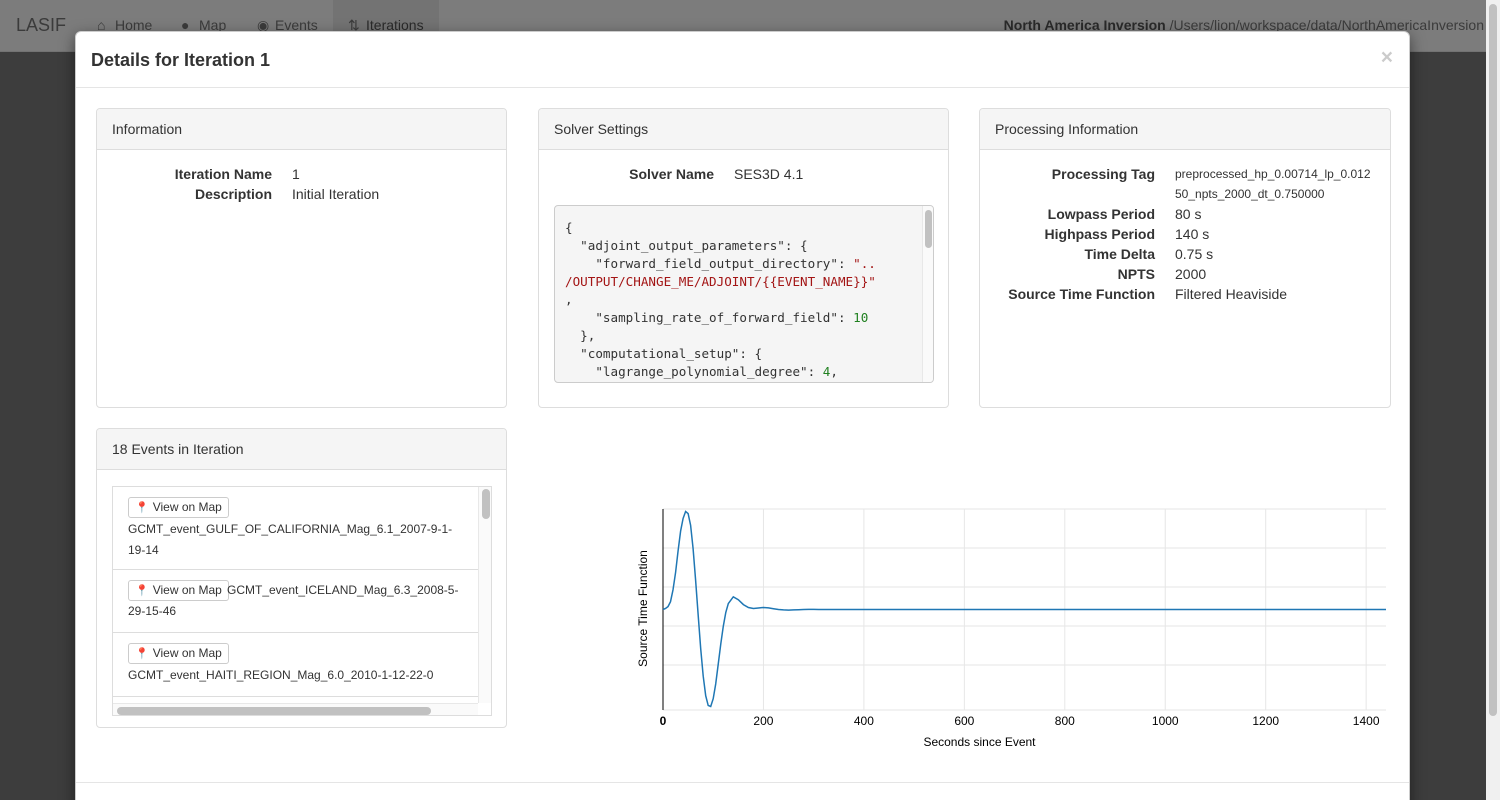 The image size is (1500, 800). Describe the element at coordinates (569, 227) in the screenshot. I see `code-token: {` at that location.